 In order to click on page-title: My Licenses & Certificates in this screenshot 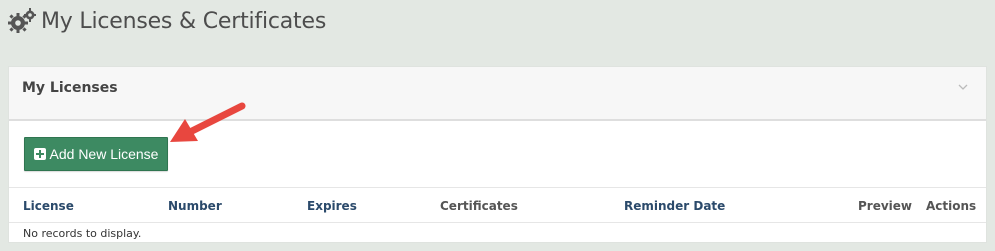, I will do `click(184, 21)`.